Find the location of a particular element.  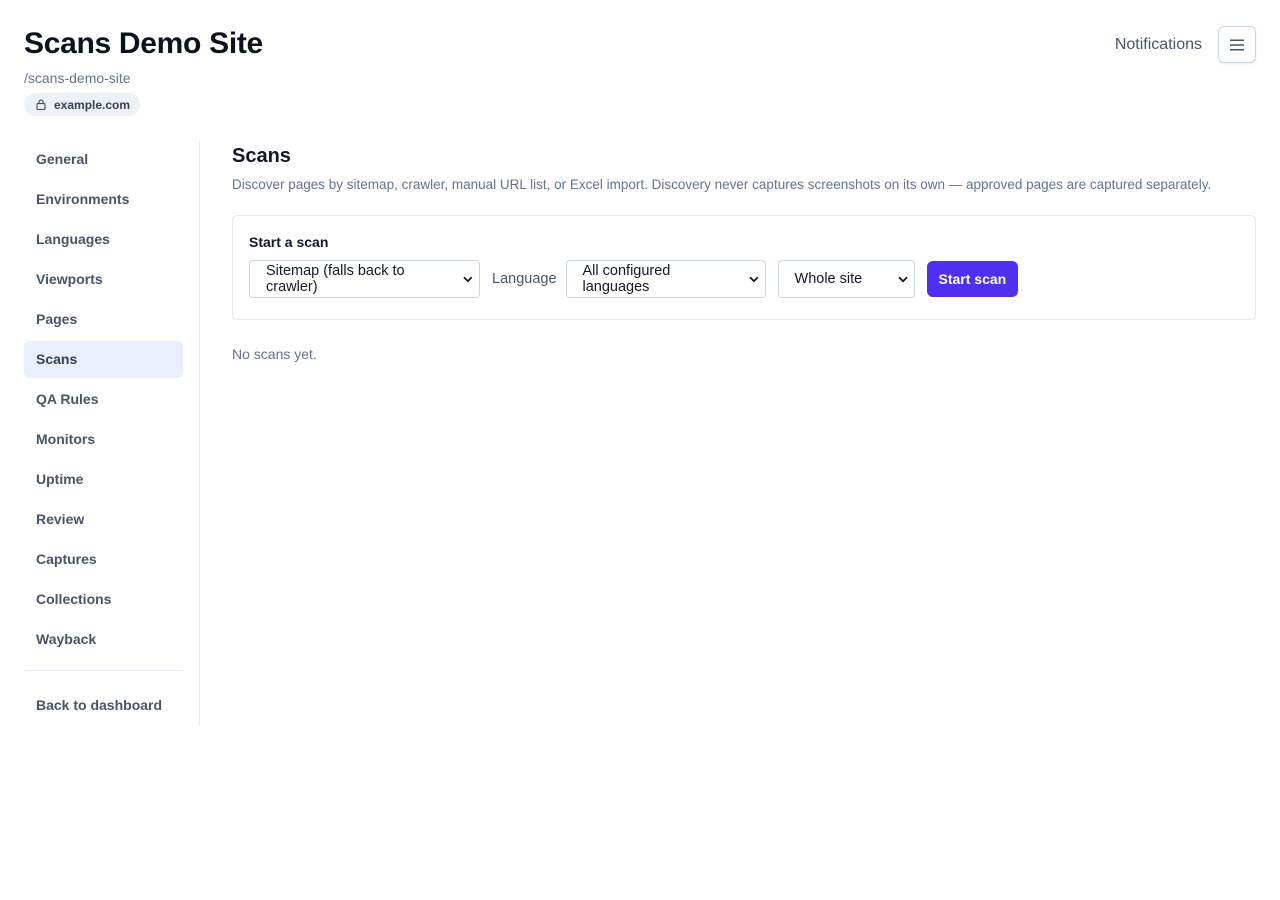

scan-method-select: Sitemap (falls back to crawler) is located at coordinates (364, 279).